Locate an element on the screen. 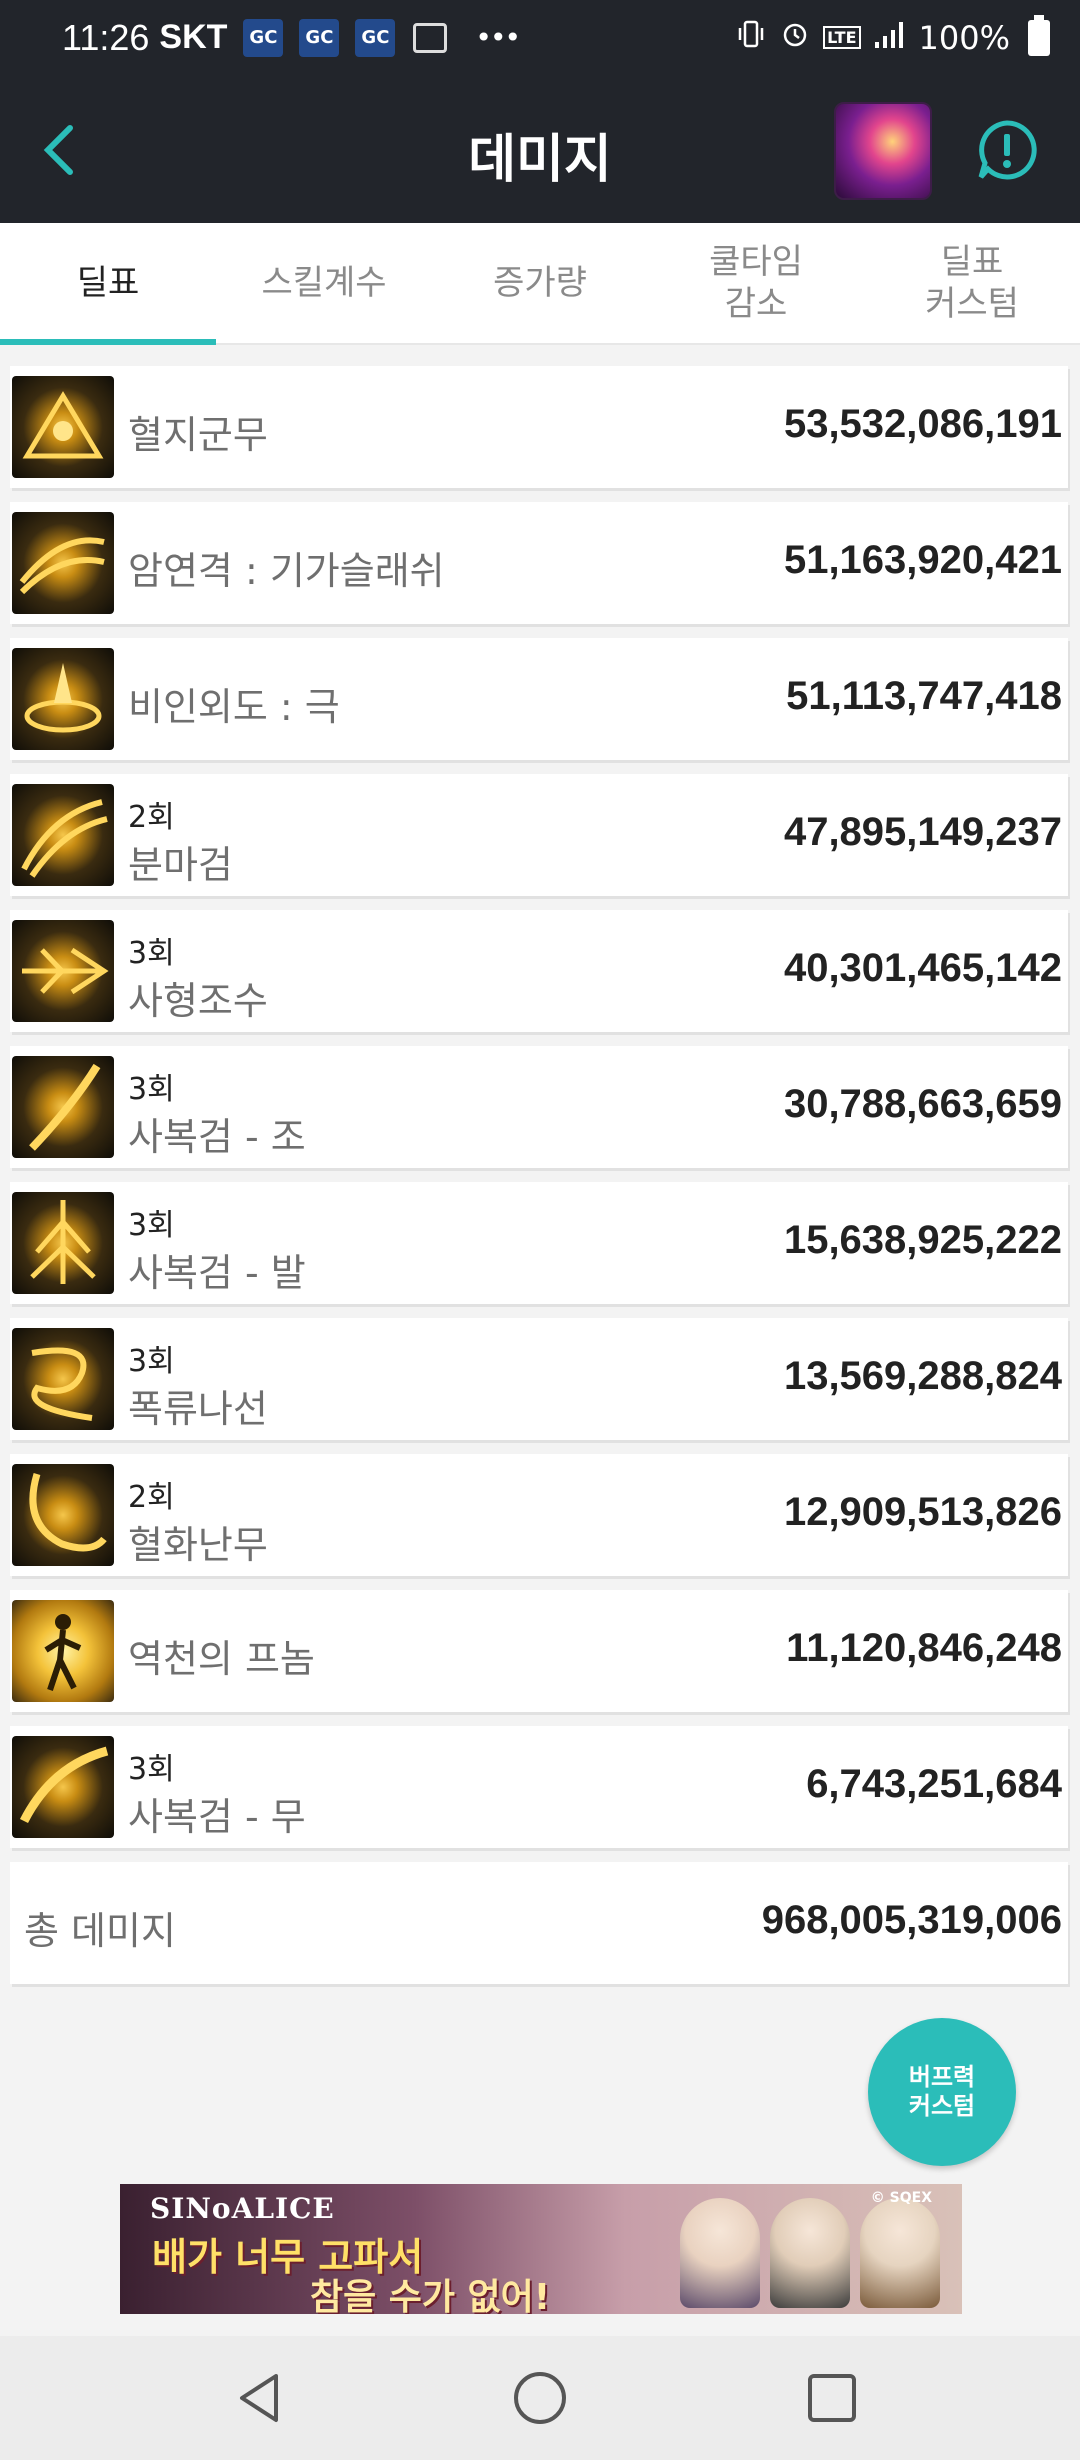 Image resolution: width=1080 pixels, height=2460 pixels. list-item: 3회 사복검 - 무 6,743,251,684 is located at coordinates (539, 1787).